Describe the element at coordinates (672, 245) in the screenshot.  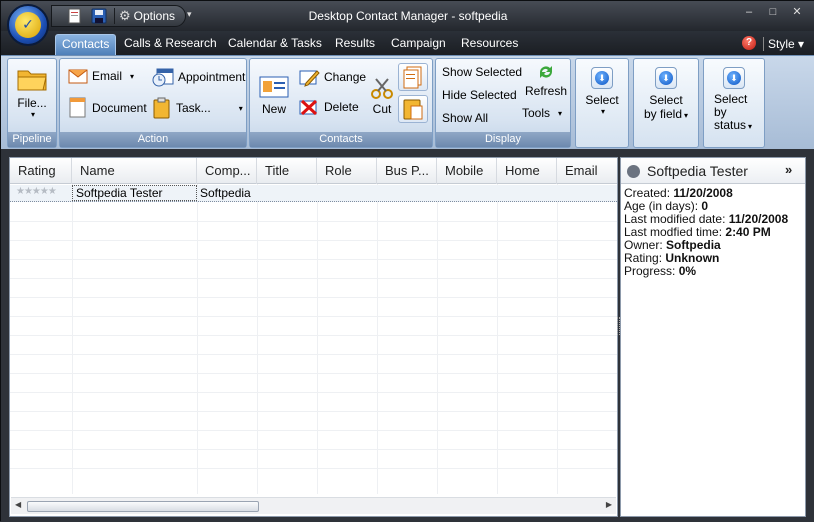
I see `detail-owner: Owner: Softpedia` at that location.